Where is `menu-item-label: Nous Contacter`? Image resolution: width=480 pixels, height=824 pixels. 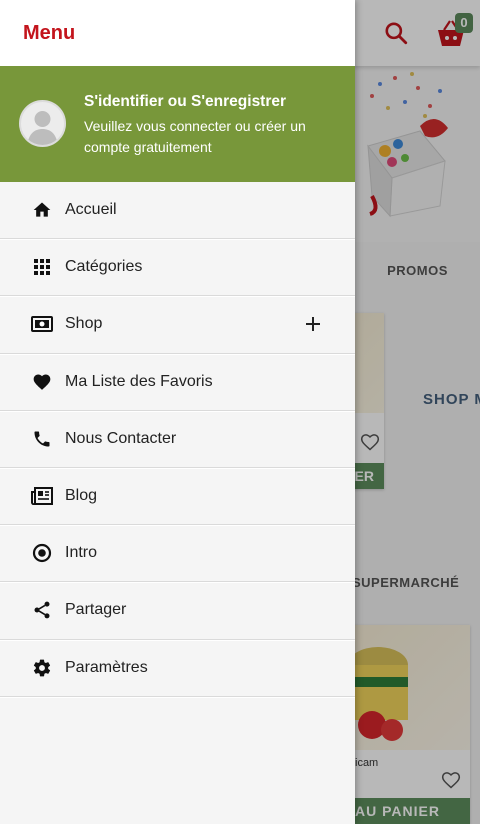
menu-item-label: Nous Contacter is located at coordinates (121, 438).